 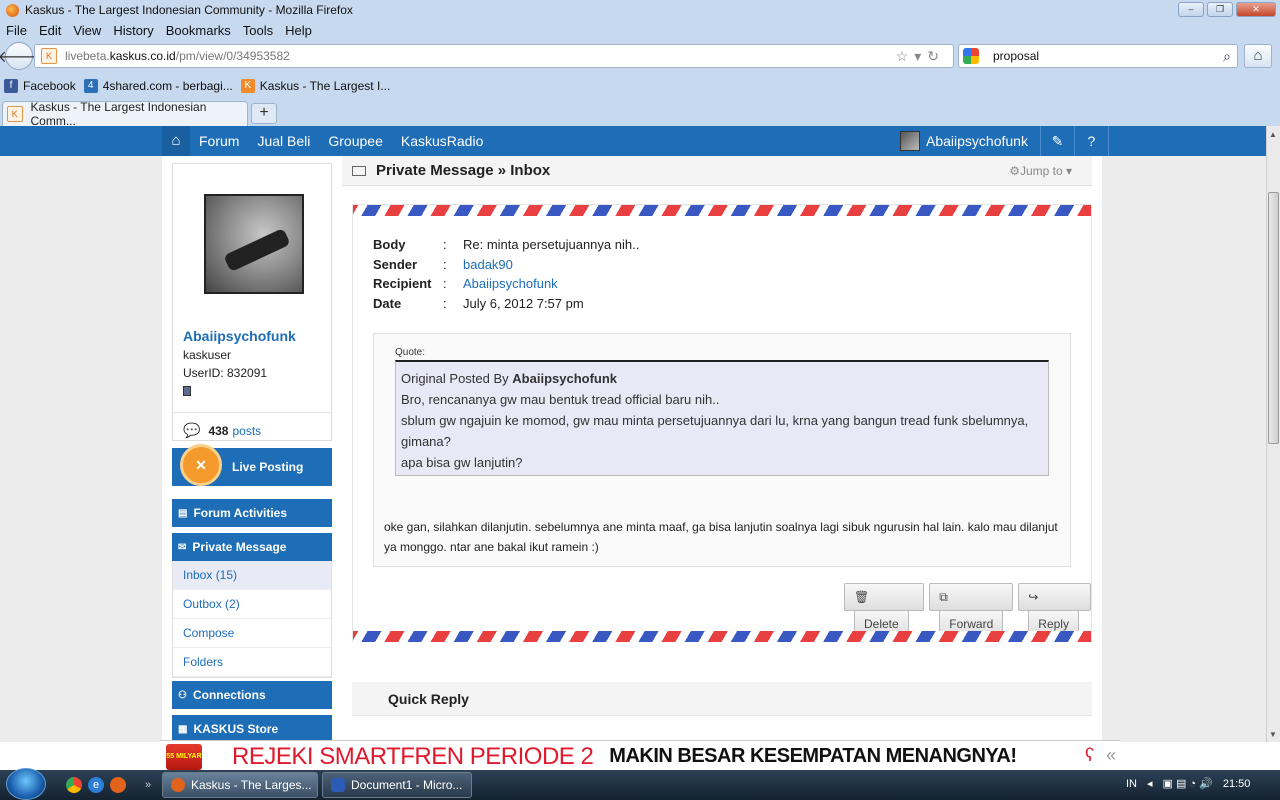 What do you see at coordinates (148, 785) in the screenshot?
I see `more-quicklaunch-icon: »` at bounding box center [148, 785].